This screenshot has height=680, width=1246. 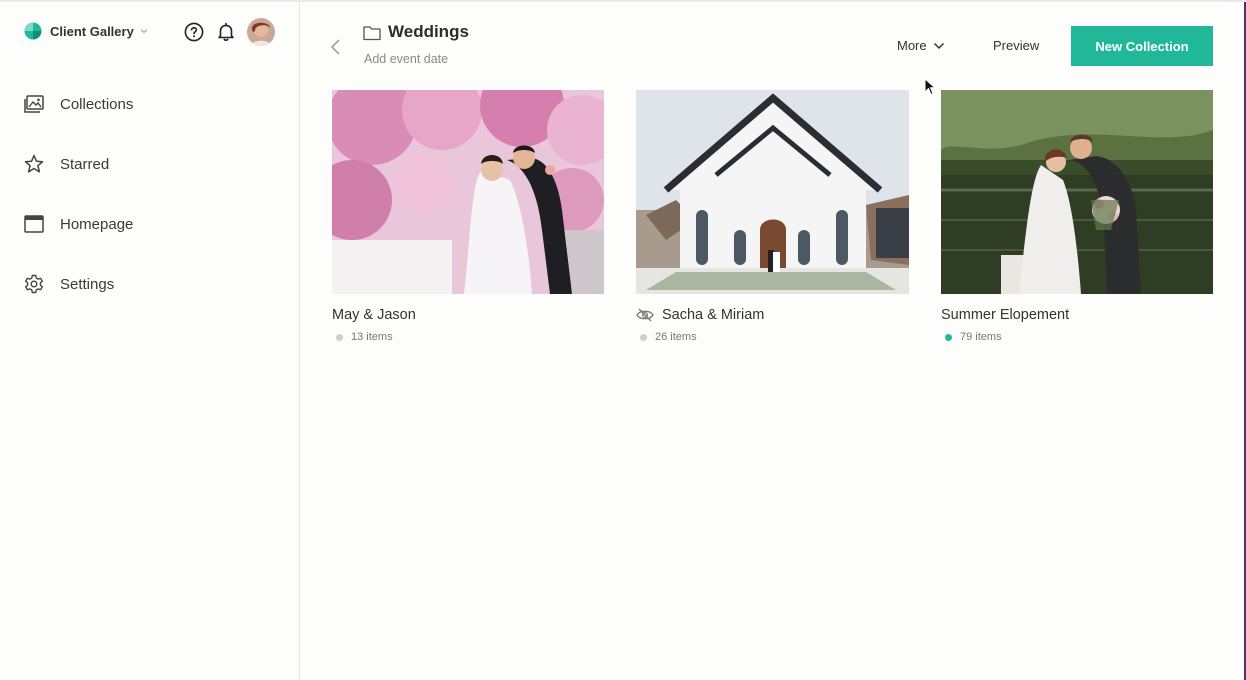 What do you see at coordinates (428, 31) in the screenshot?
I see `page-title: Weddings` at bounding box center [428, 31].